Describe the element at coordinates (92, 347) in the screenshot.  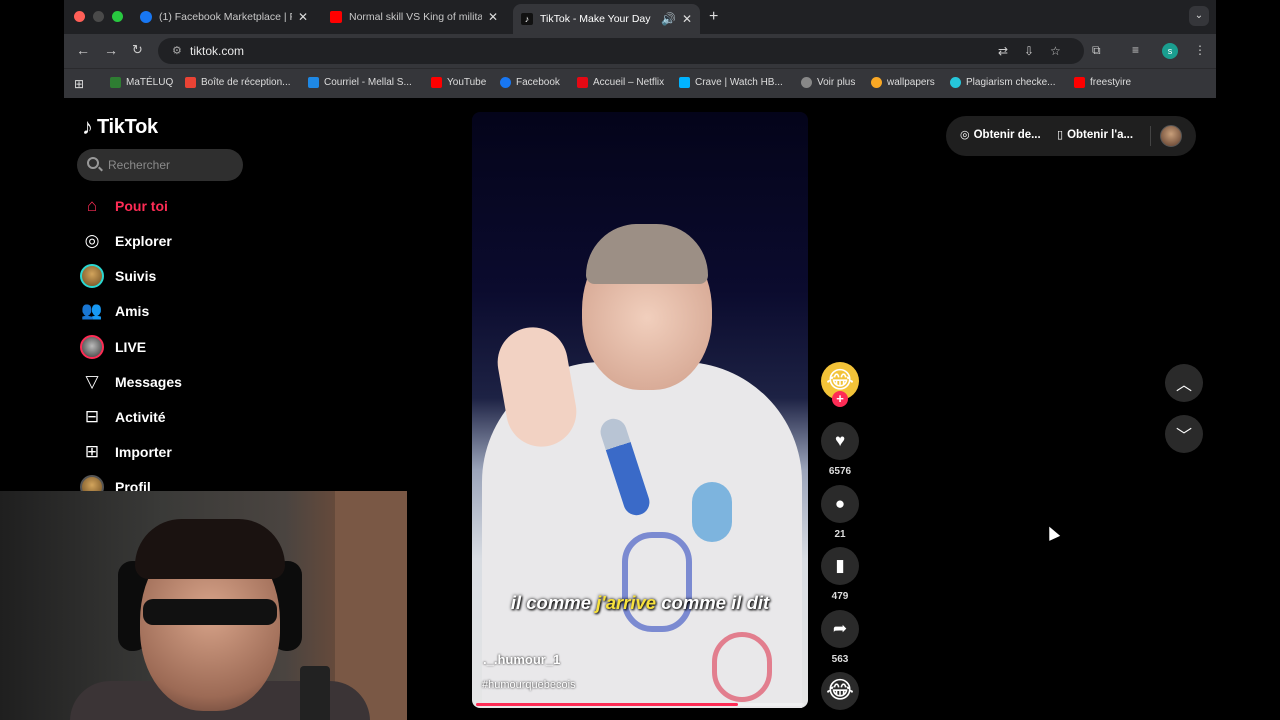
I see `live-avatar` at that location.